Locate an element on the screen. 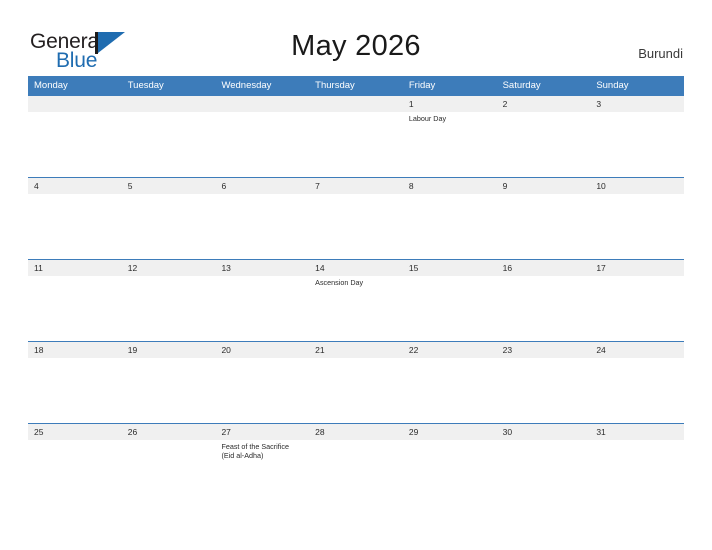  week-event-band: Feast of the Sacrifice (Eid al-Adha) is located at coordinates (356, 476).